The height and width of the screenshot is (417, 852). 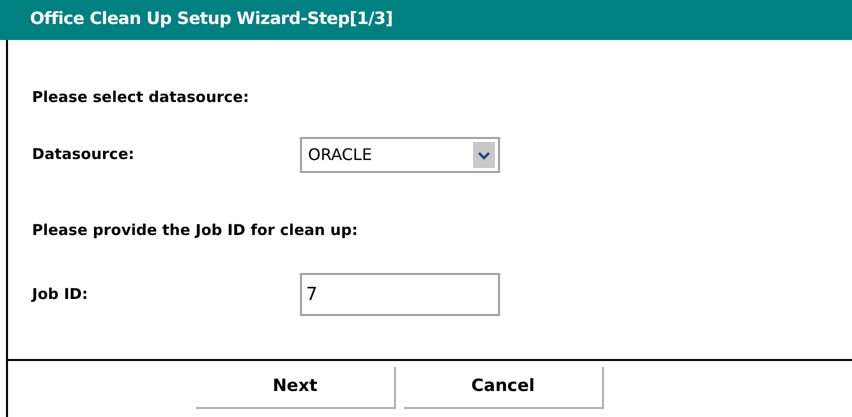 I want to click on job-id-field: 7, so click(x=400, y=294).